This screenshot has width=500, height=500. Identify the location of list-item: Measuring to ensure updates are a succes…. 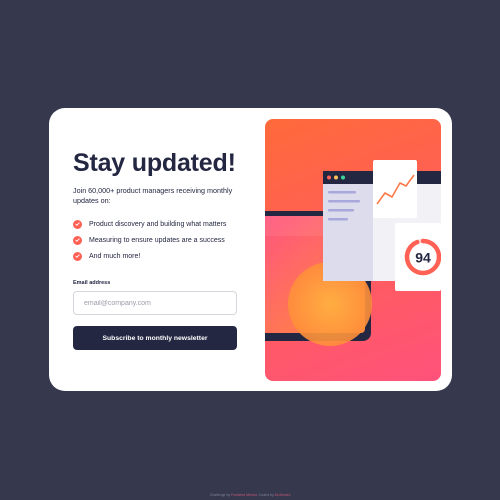
(156, 240).